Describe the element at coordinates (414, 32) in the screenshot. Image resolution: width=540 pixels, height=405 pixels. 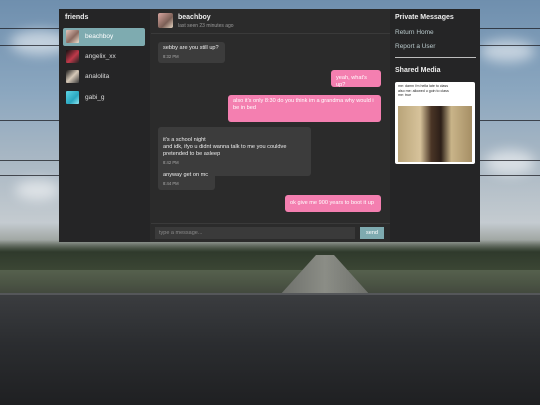
I see `return-home-link: Return Home` at that location.